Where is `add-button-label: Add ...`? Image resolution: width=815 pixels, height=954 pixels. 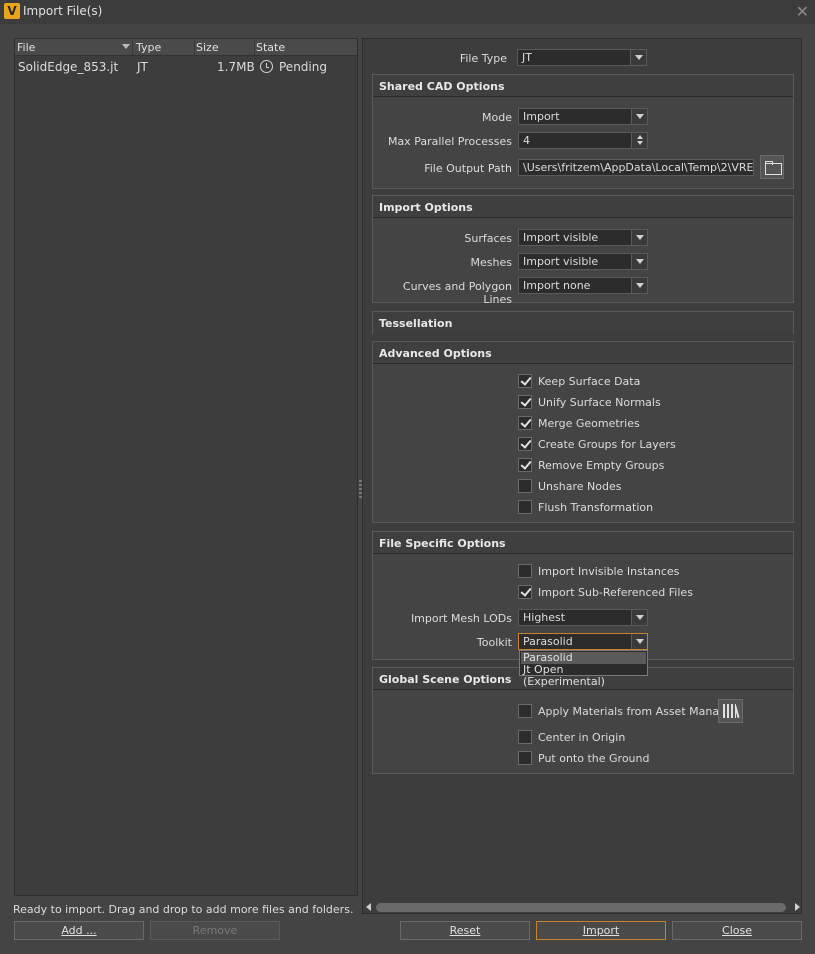 add-button-label: Add ... is located at coordinates (79, 930).